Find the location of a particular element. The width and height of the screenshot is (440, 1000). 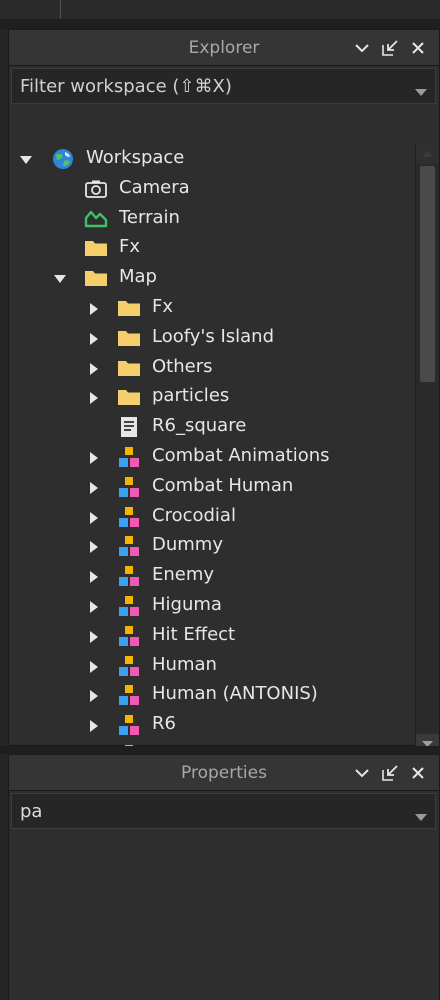

panel-gap-middle is located at coordinates (220, 750).